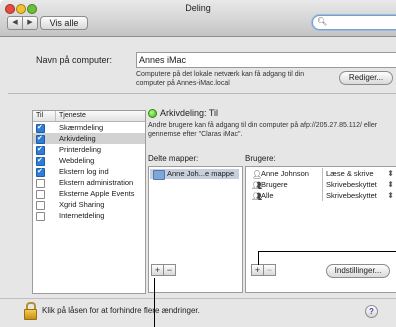 The height and width of the screenshot is (327, 396). I want to click on computer-name-label: Navn på computer:, so click(74, 60).